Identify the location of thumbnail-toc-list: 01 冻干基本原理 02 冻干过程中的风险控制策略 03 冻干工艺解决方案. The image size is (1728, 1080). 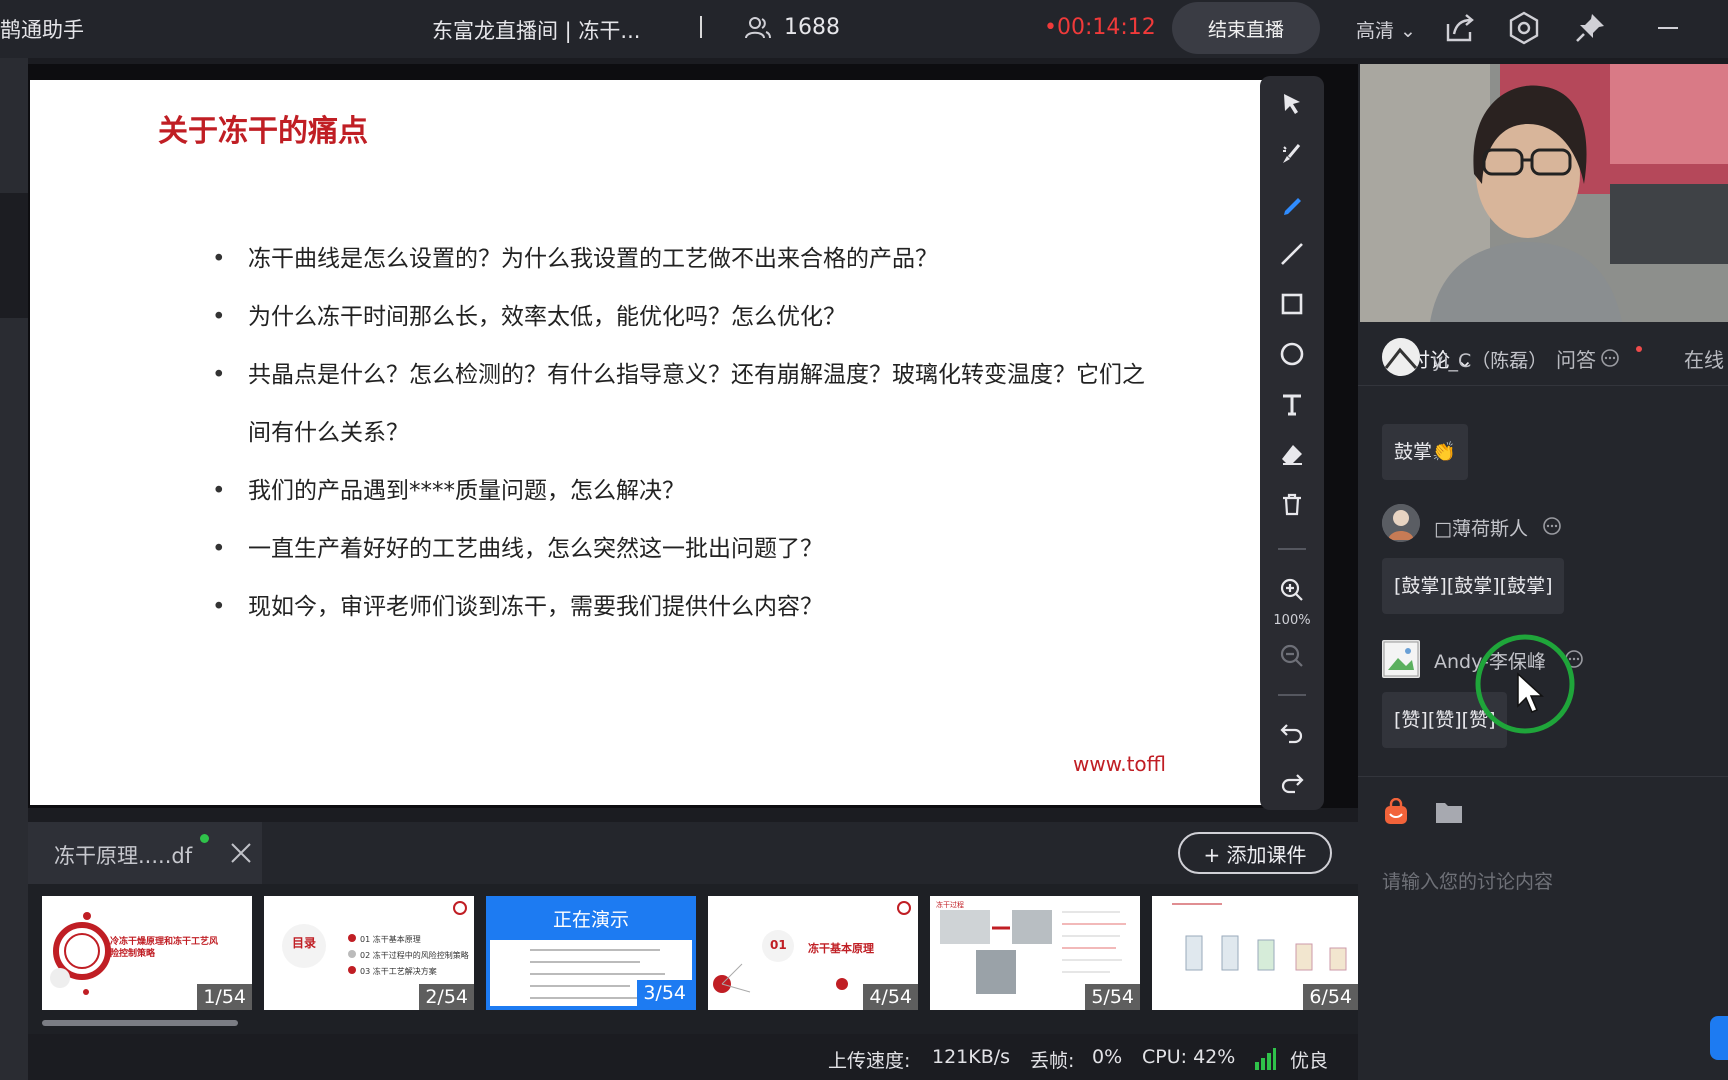
(414, 956).